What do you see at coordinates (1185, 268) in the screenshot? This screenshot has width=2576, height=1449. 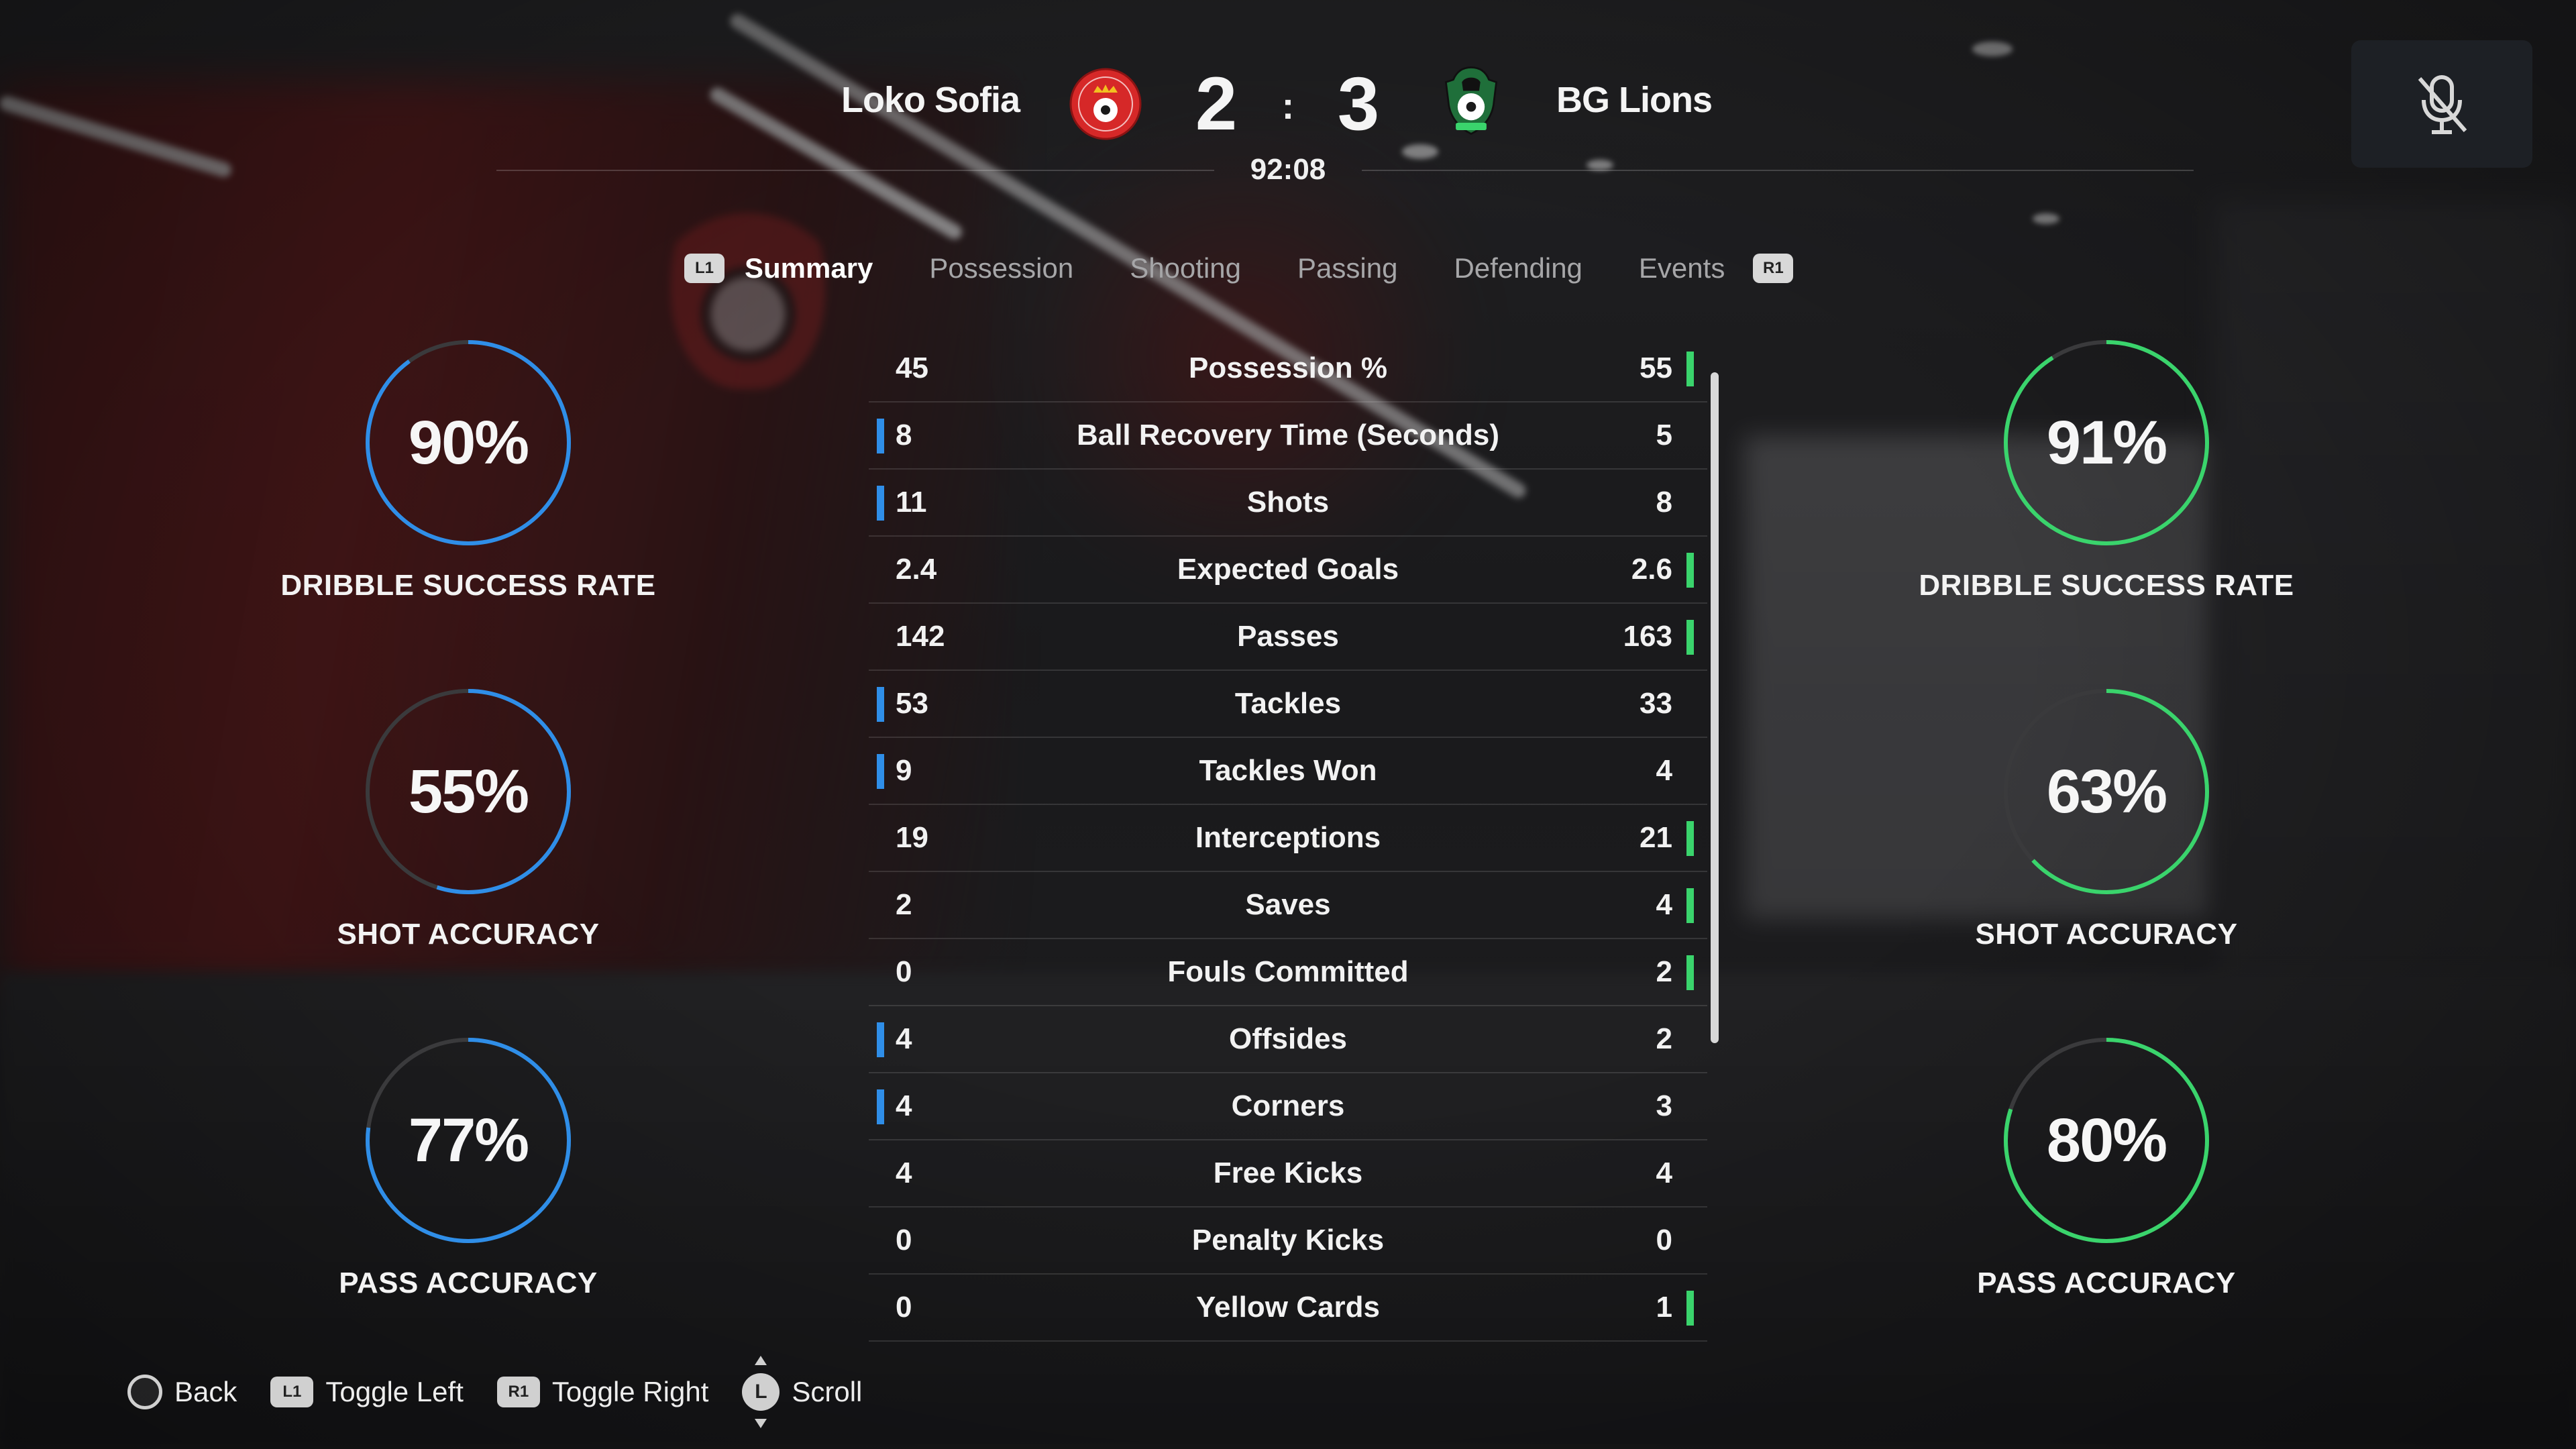 I see `tab-shooting: Shooting` at bounding box center [1185, 268].